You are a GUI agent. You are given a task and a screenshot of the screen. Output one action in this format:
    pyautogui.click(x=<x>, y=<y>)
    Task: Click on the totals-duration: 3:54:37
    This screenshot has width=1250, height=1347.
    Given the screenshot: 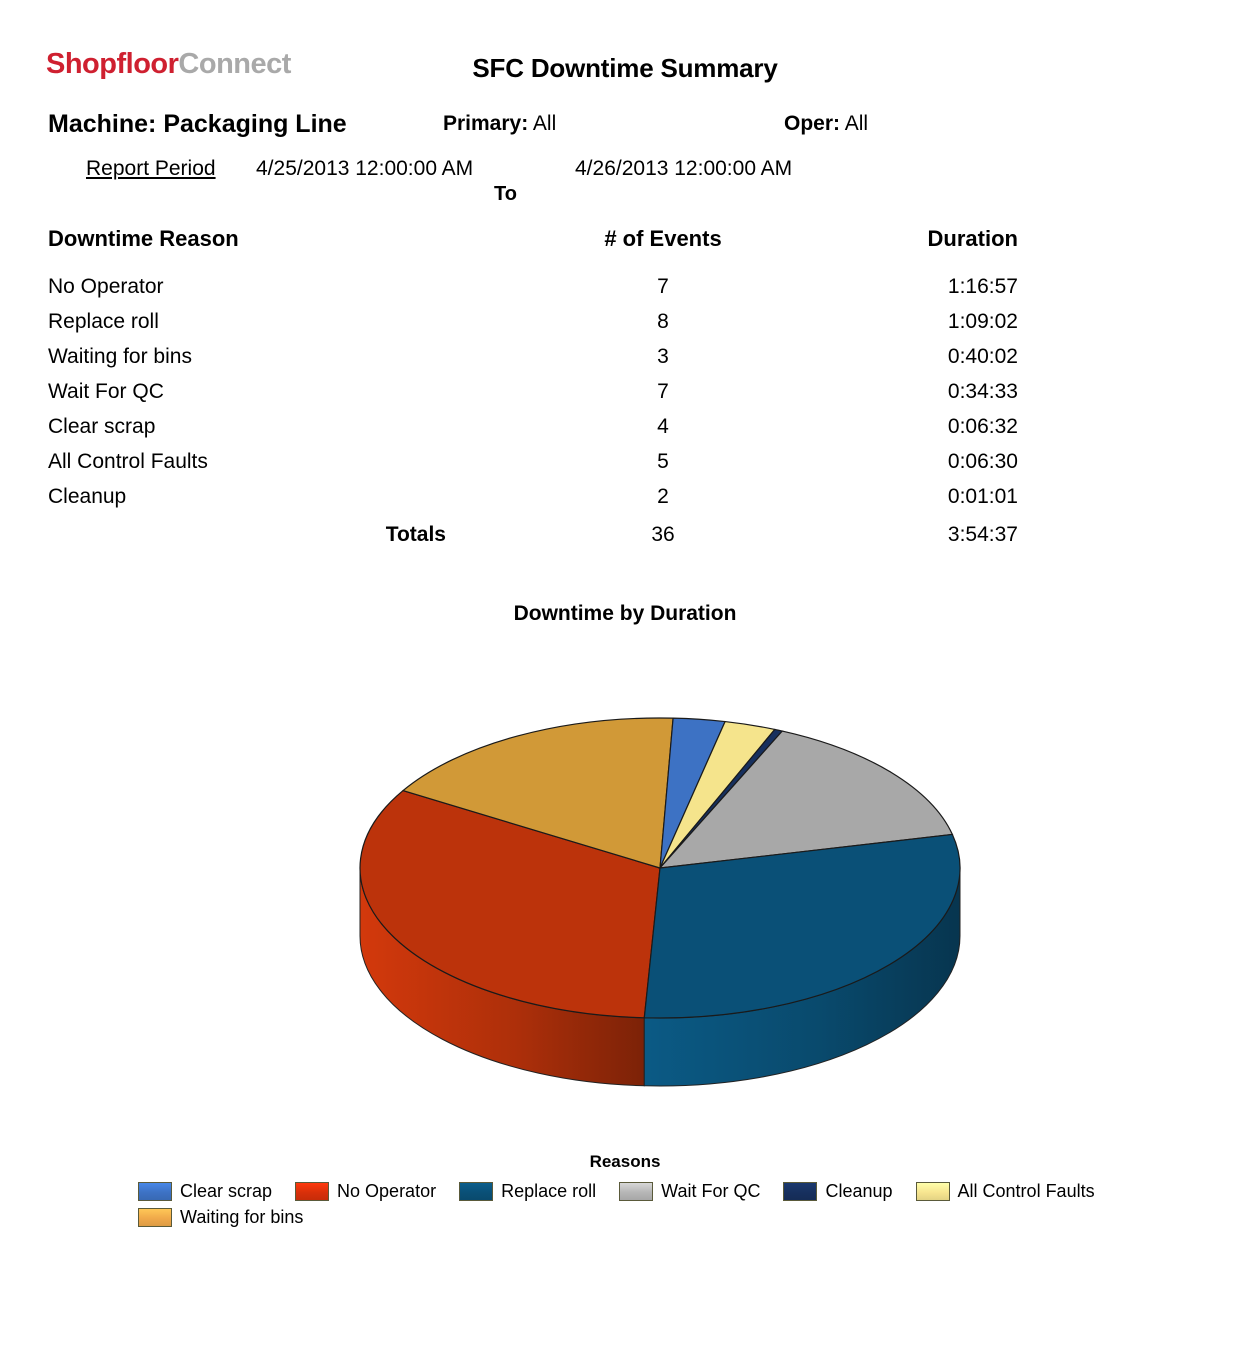 What is the action you would take?
    pyautogui.click(x=982, y=534)
    